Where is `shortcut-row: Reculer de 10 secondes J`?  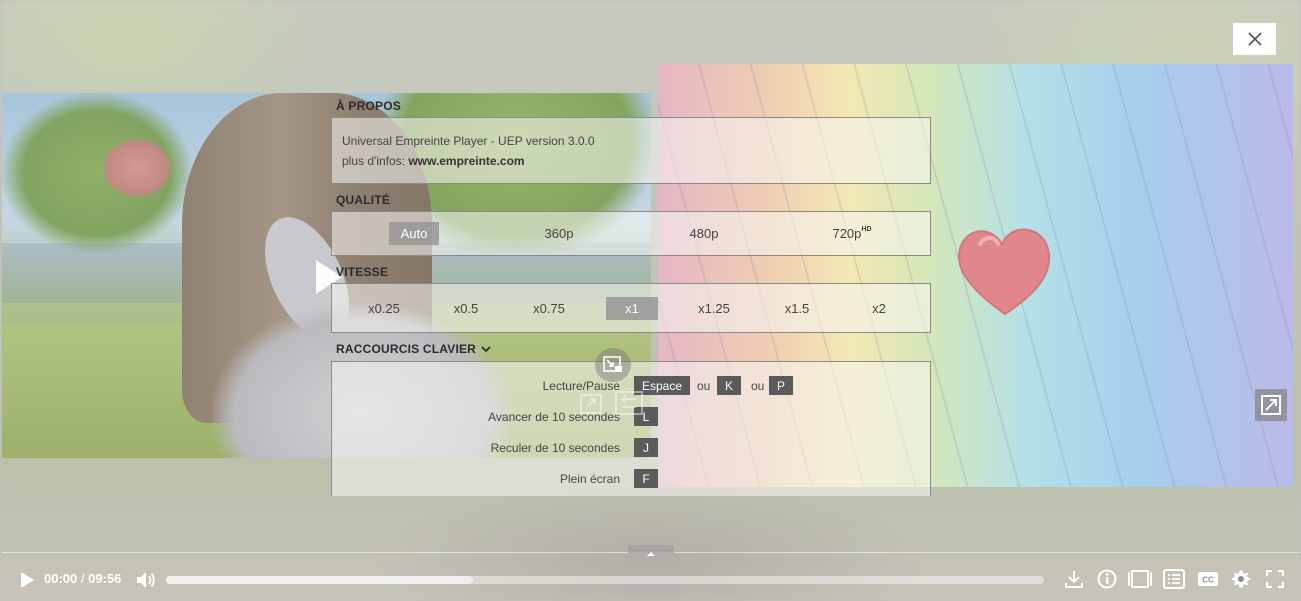 shortcut-row: Reculer de 10 secondes J is located at coordinates (631, 449).